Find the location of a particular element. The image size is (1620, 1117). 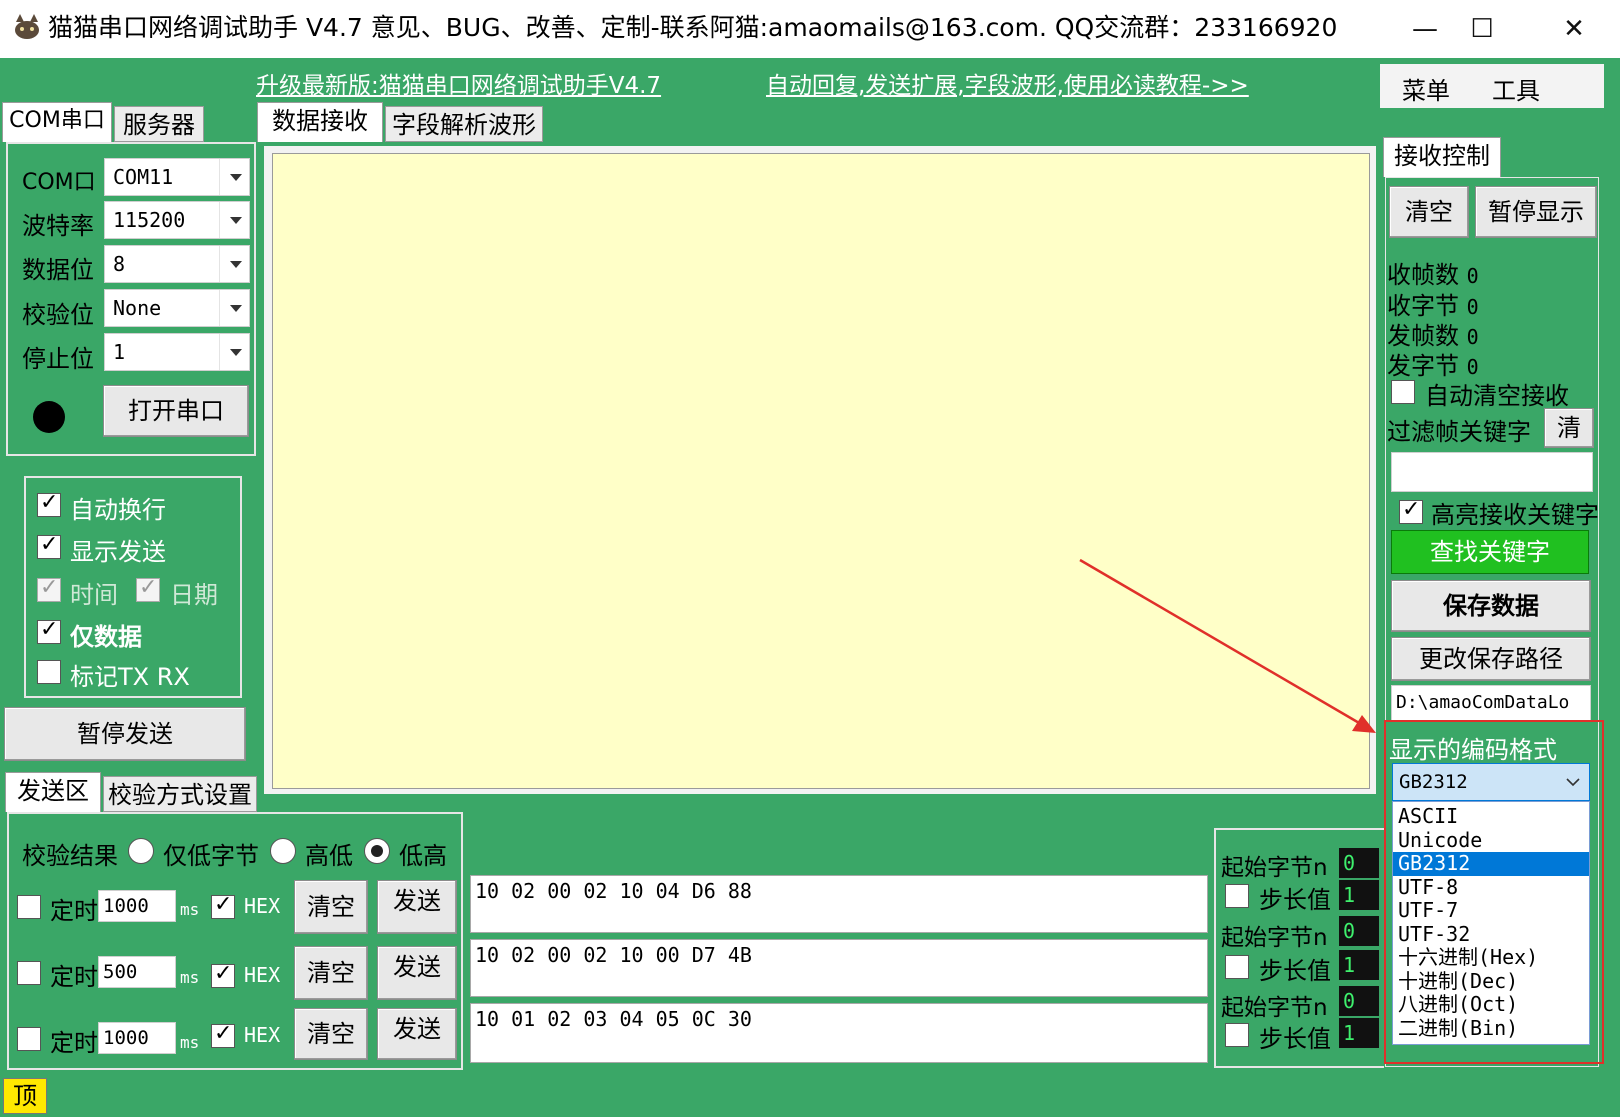

checksum-low-only-radio is located at coordinates (141, 851).